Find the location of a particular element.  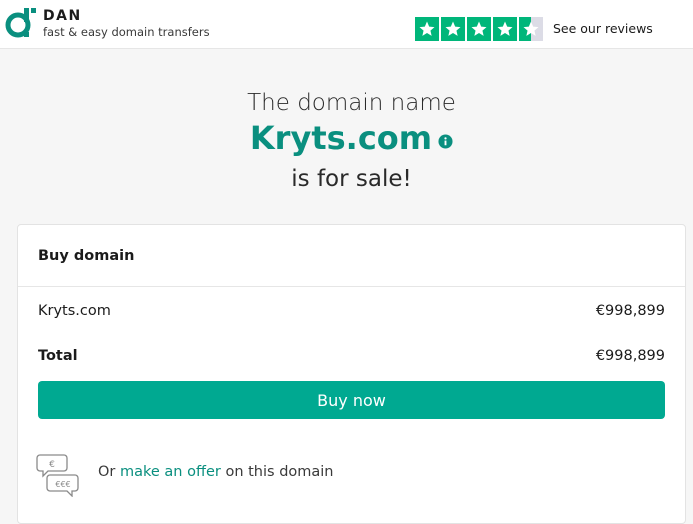

offer-icon-label: € is located at coordinates (52, 465).